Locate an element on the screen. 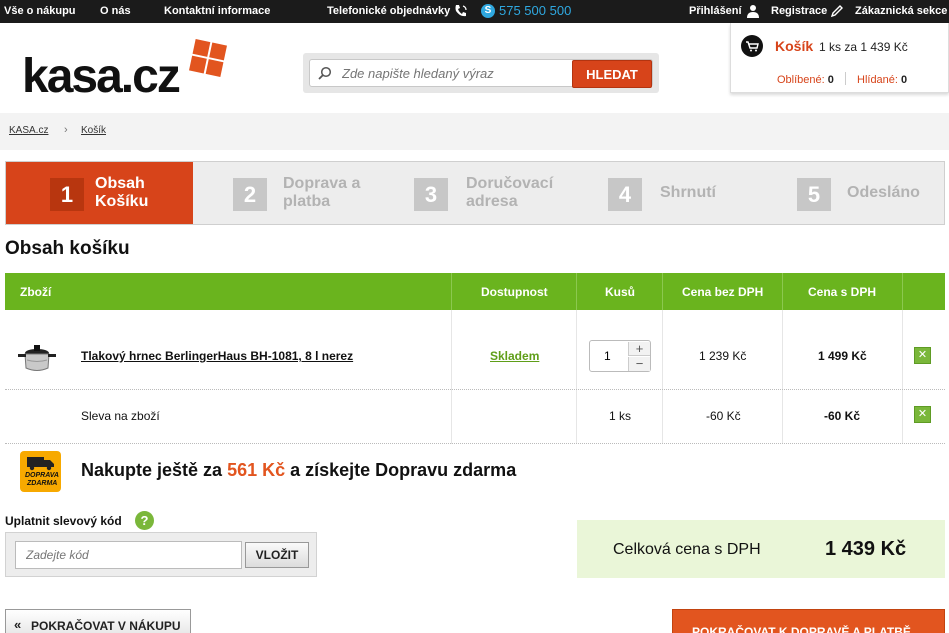 This screenshot has height=633, width=949. step-number: 2 is located at coordinates (250, 194).